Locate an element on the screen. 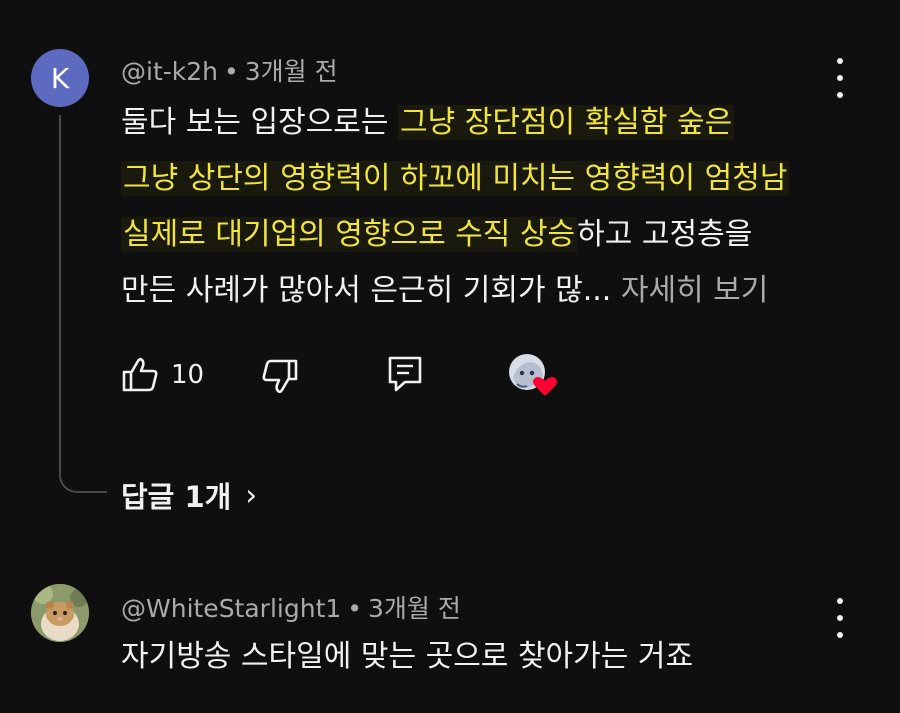 Image resolution: width=900 pixels, height=713 pixels. dislike-icon is located at coordinates (280, 376).